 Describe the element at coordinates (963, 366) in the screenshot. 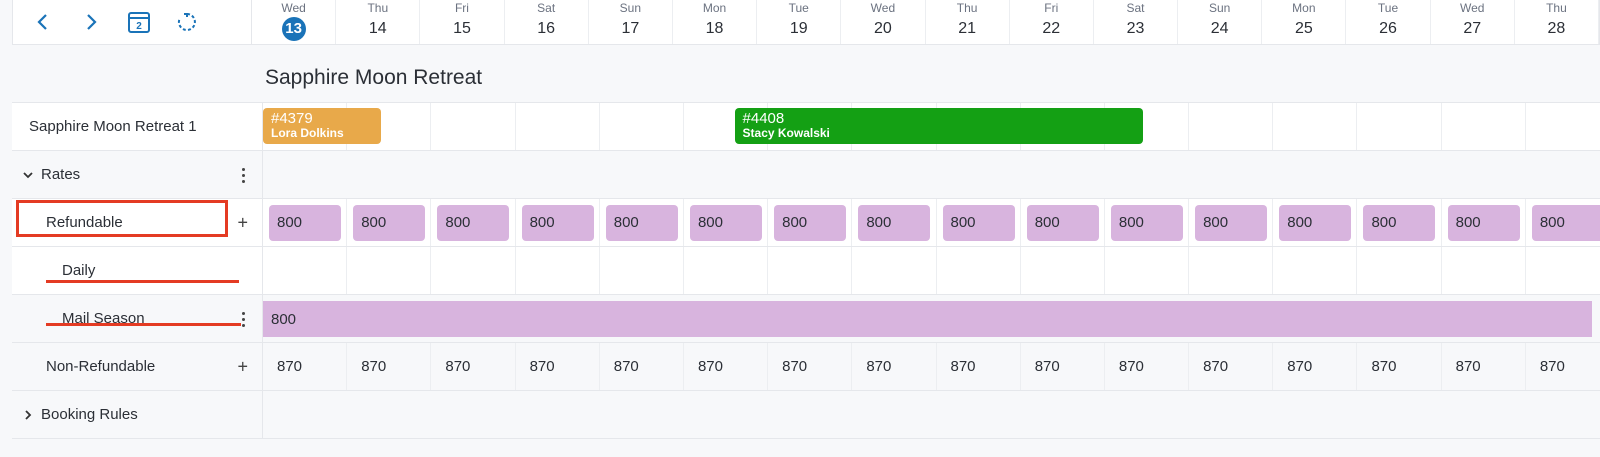

I see `rate-value: 870` at that location.